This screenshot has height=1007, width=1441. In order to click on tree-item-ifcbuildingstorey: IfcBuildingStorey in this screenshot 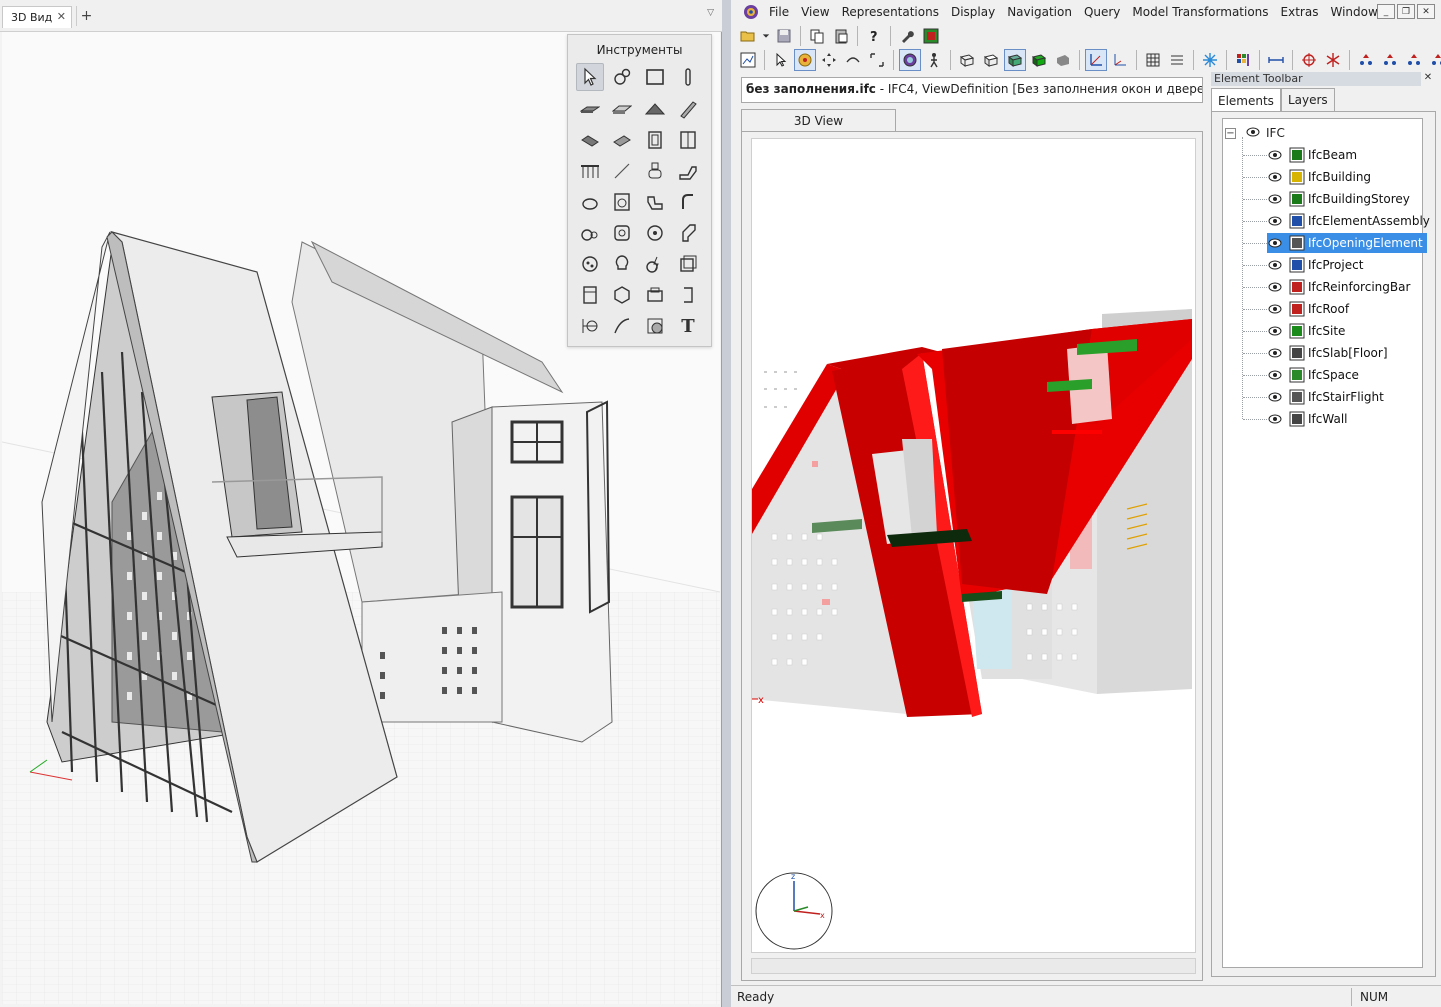, I will do `click(1340, 199)`.